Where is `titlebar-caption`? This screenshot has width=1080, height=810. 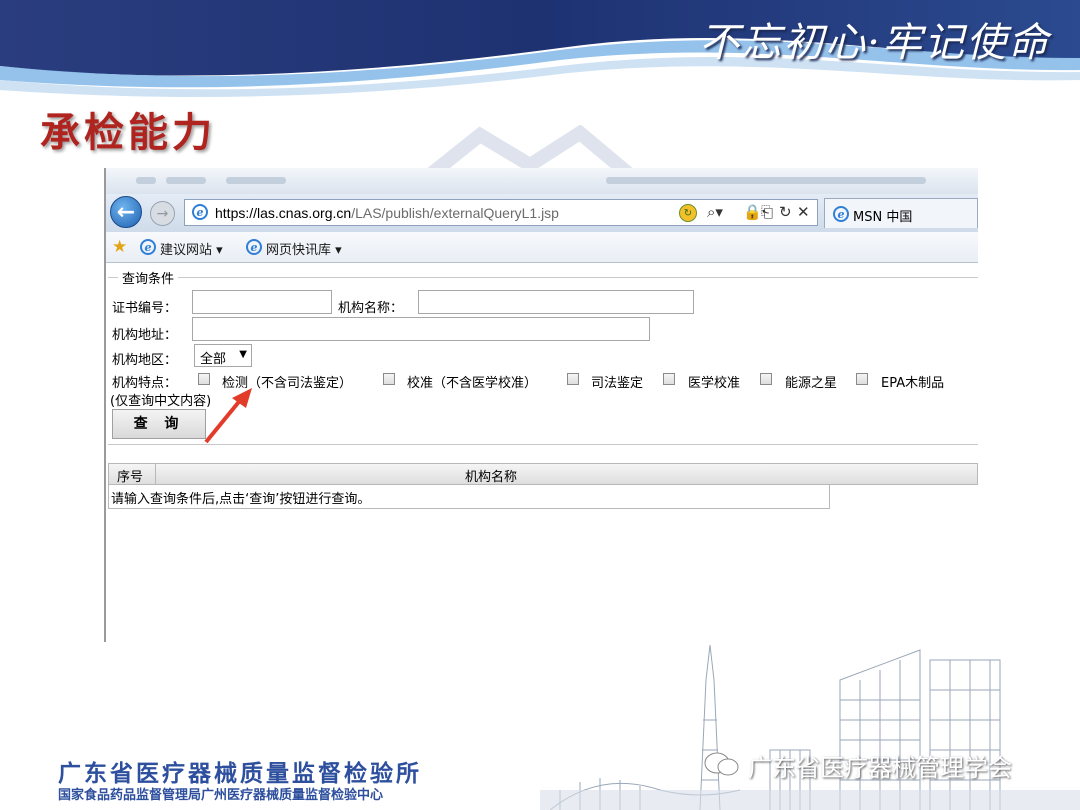
titlebar-caption is located at coordinates (766, 180).